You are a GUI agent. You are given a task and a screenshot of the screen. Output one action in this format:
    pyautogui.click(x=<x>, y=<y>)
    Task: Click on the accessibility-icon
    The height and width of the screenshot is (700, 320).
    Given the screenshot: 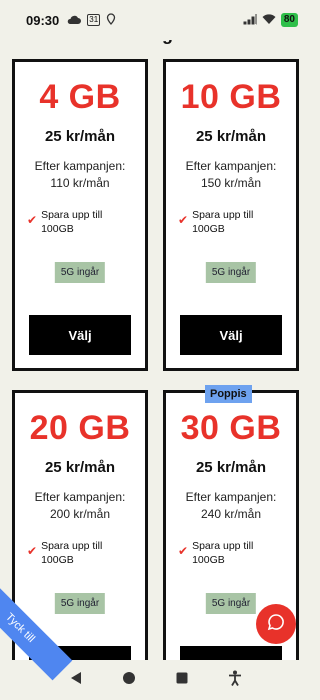 What is the action you would take?
    pyautogui.click(x=235, y=680)
    